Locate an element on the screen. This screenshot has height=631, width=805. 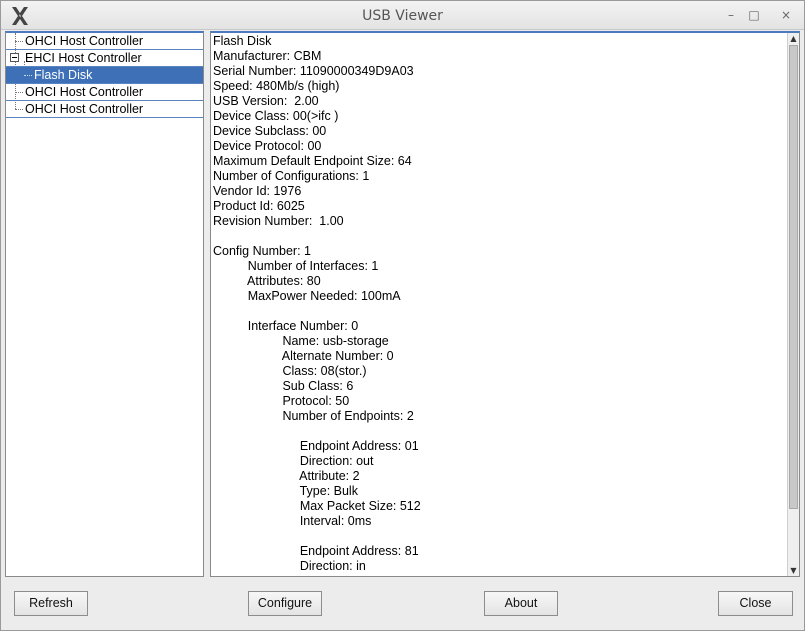
detail-line: Interval: 0ms is located at coordinates (292, 521).